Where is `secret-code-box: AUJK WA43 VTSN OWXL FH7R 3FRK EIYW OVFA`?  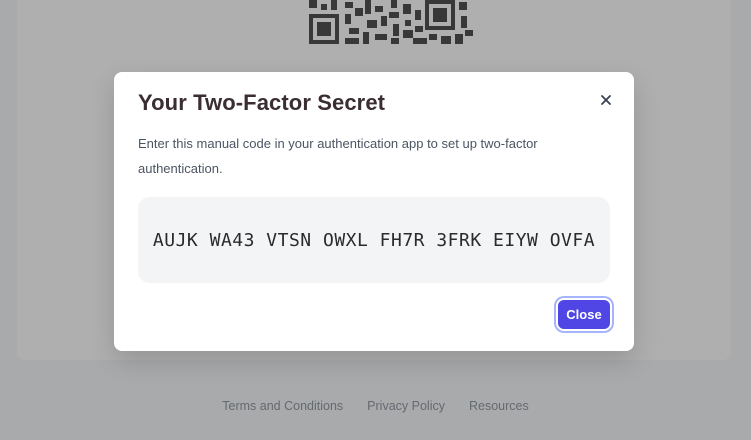 secret-code-box: AUJK WA43 VTSN OWXL FH7R 3FRK EIYW OVFA is located at coordinates (374, 240).